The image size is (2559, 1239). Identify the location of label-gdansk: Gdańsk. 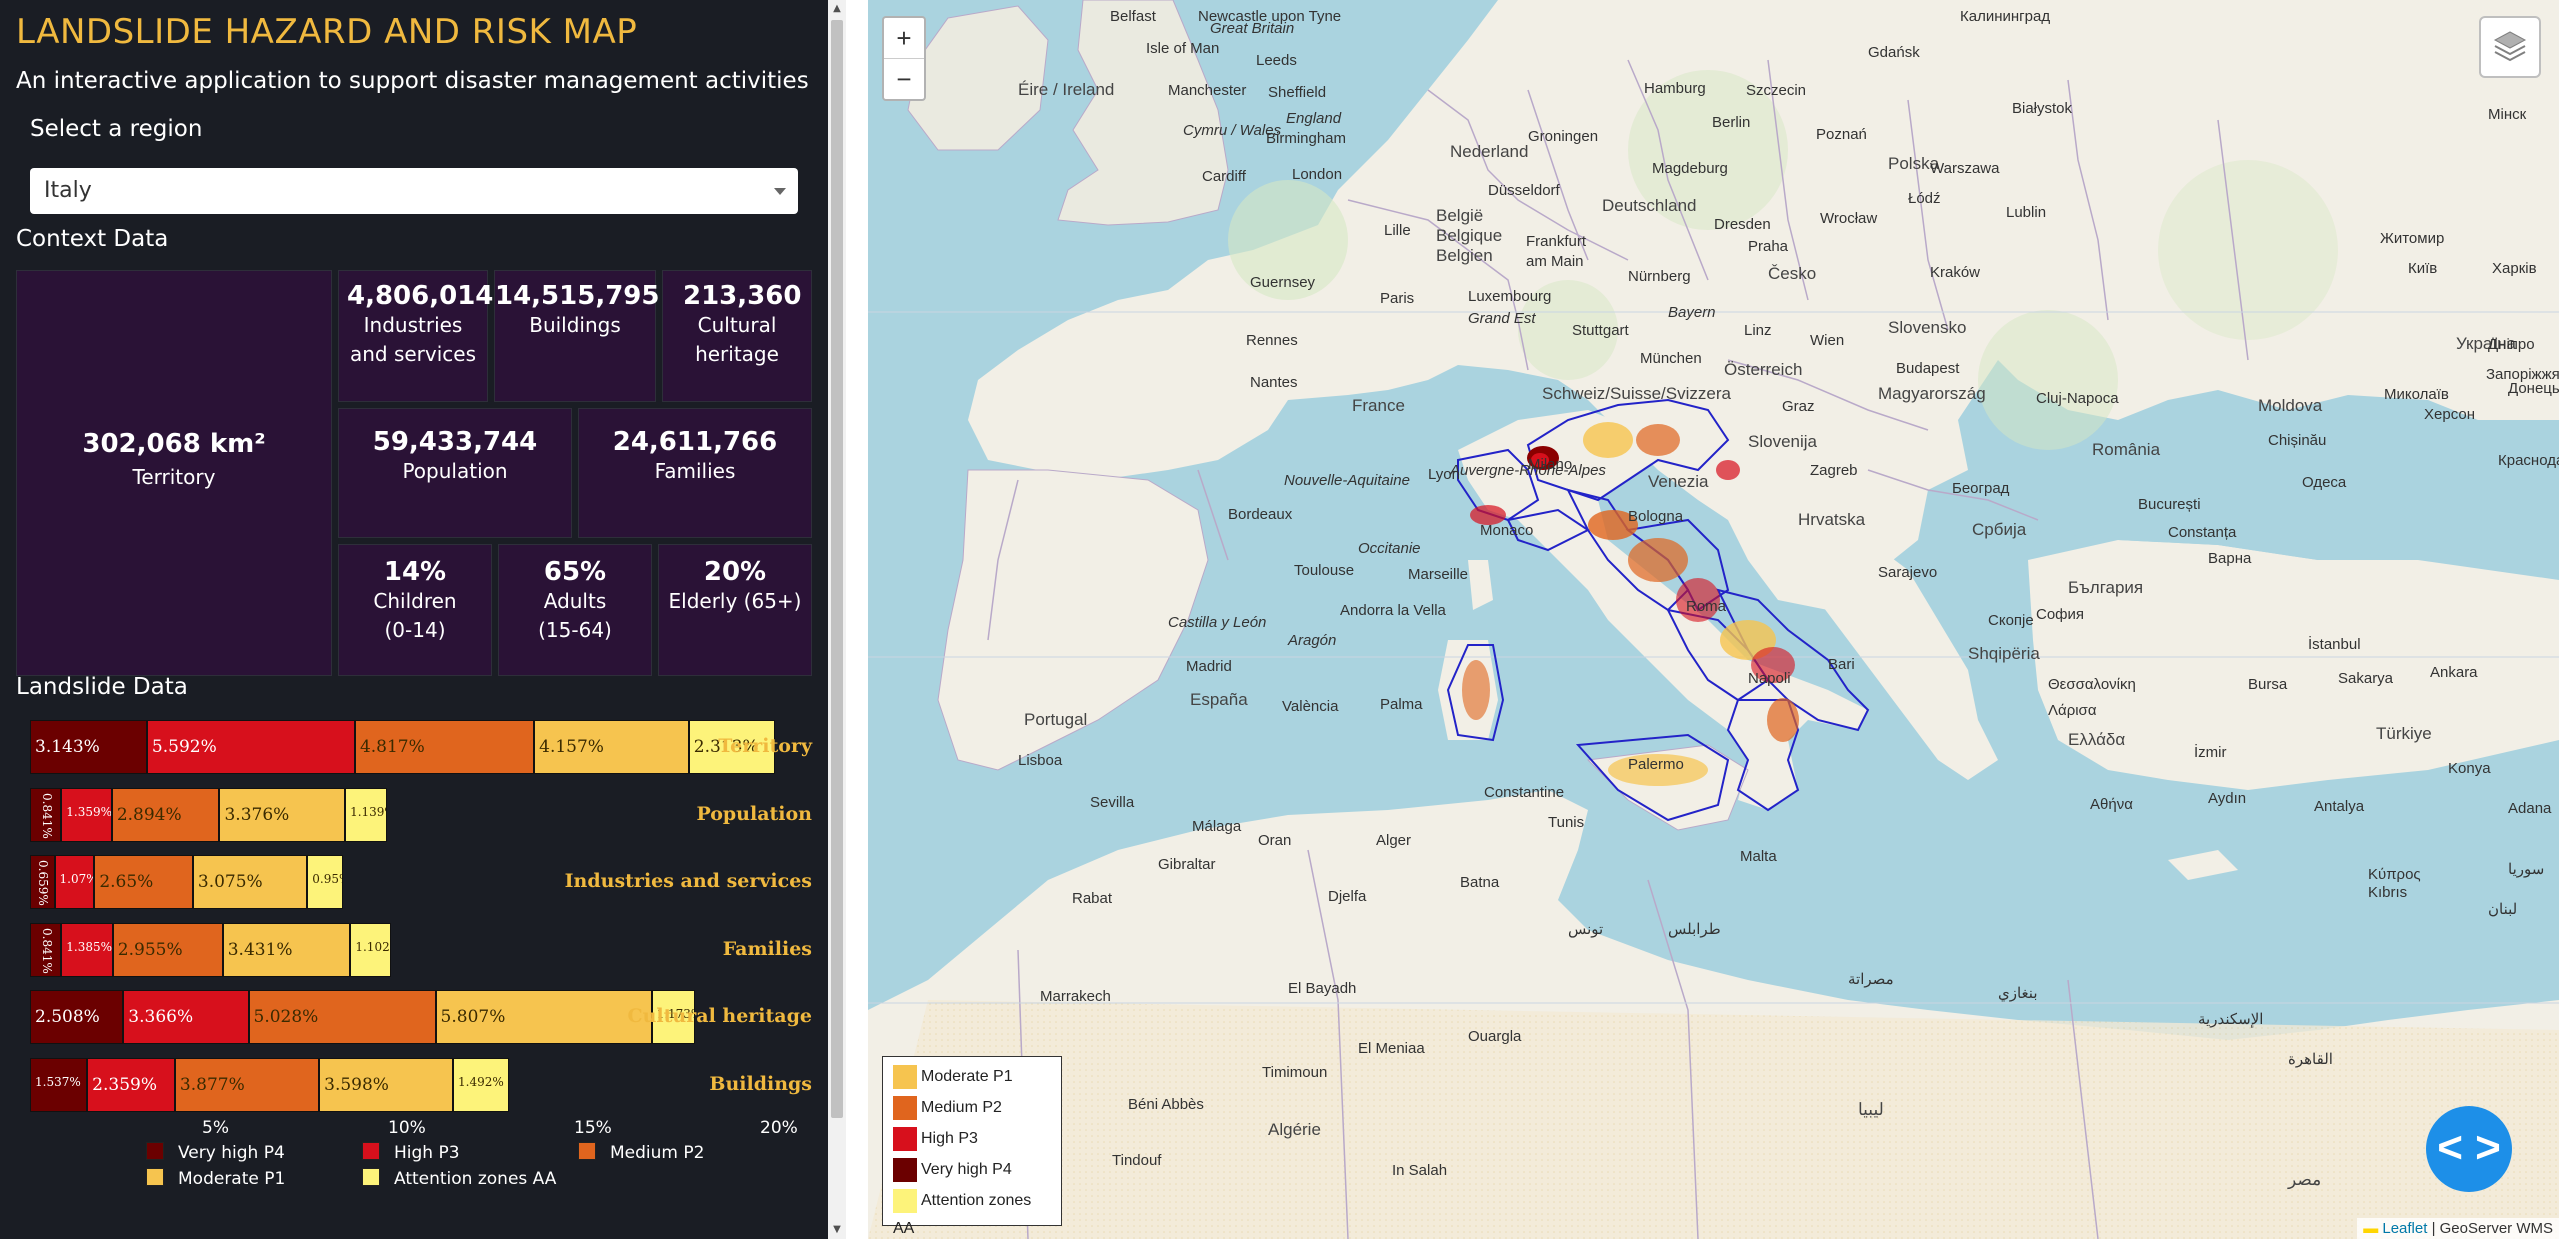
(1894, 52).